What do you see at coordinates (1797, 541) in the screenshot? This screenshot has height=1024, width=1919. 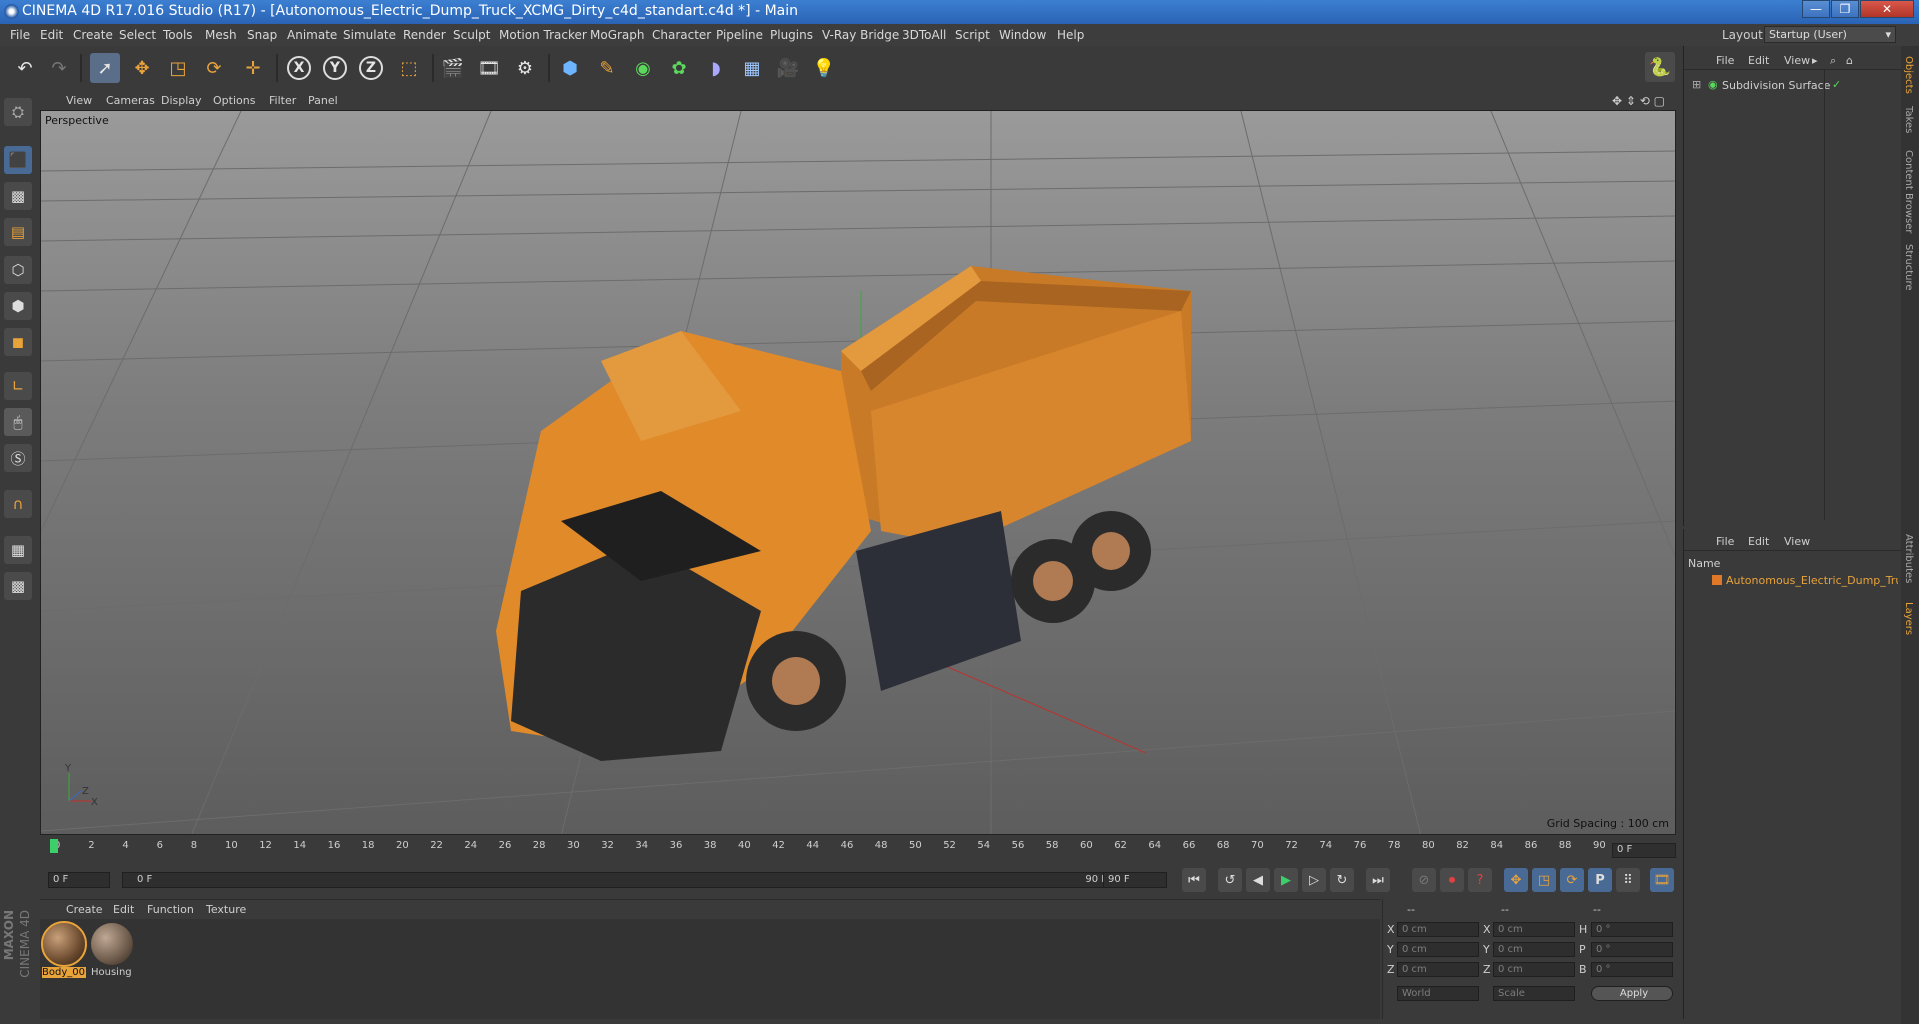 I see `layer-menu-view: View` at bounding box center [1797, 541].